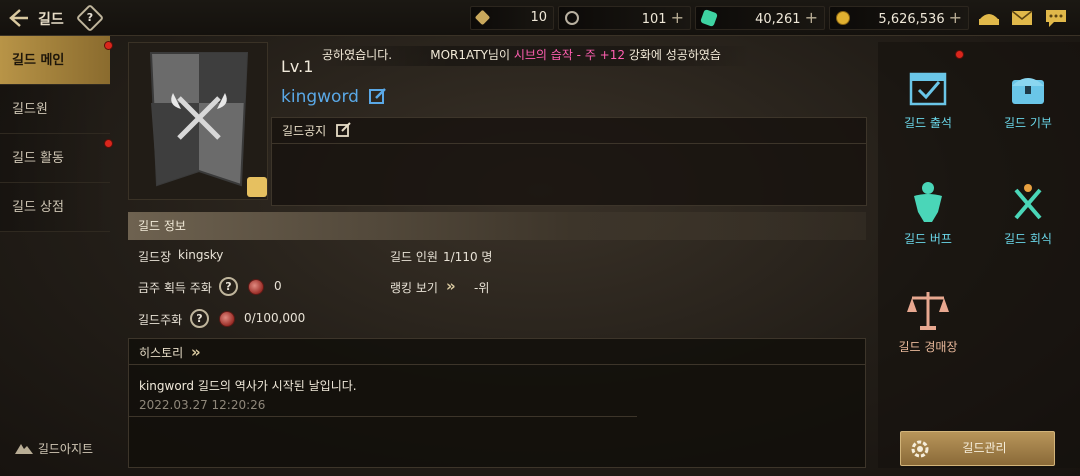  Describe the element at coordinates (572, 18) in the screenshot. I see `silver-coin-icon` at that location.